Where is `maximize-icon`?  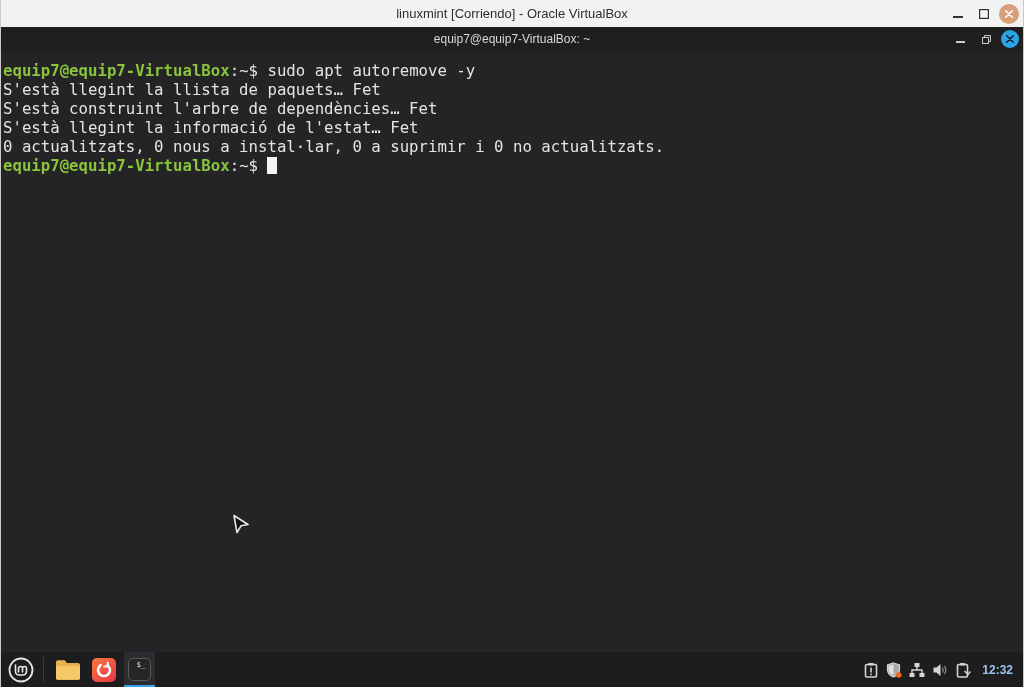 maximize-icon is located at coordinates (984, 13).